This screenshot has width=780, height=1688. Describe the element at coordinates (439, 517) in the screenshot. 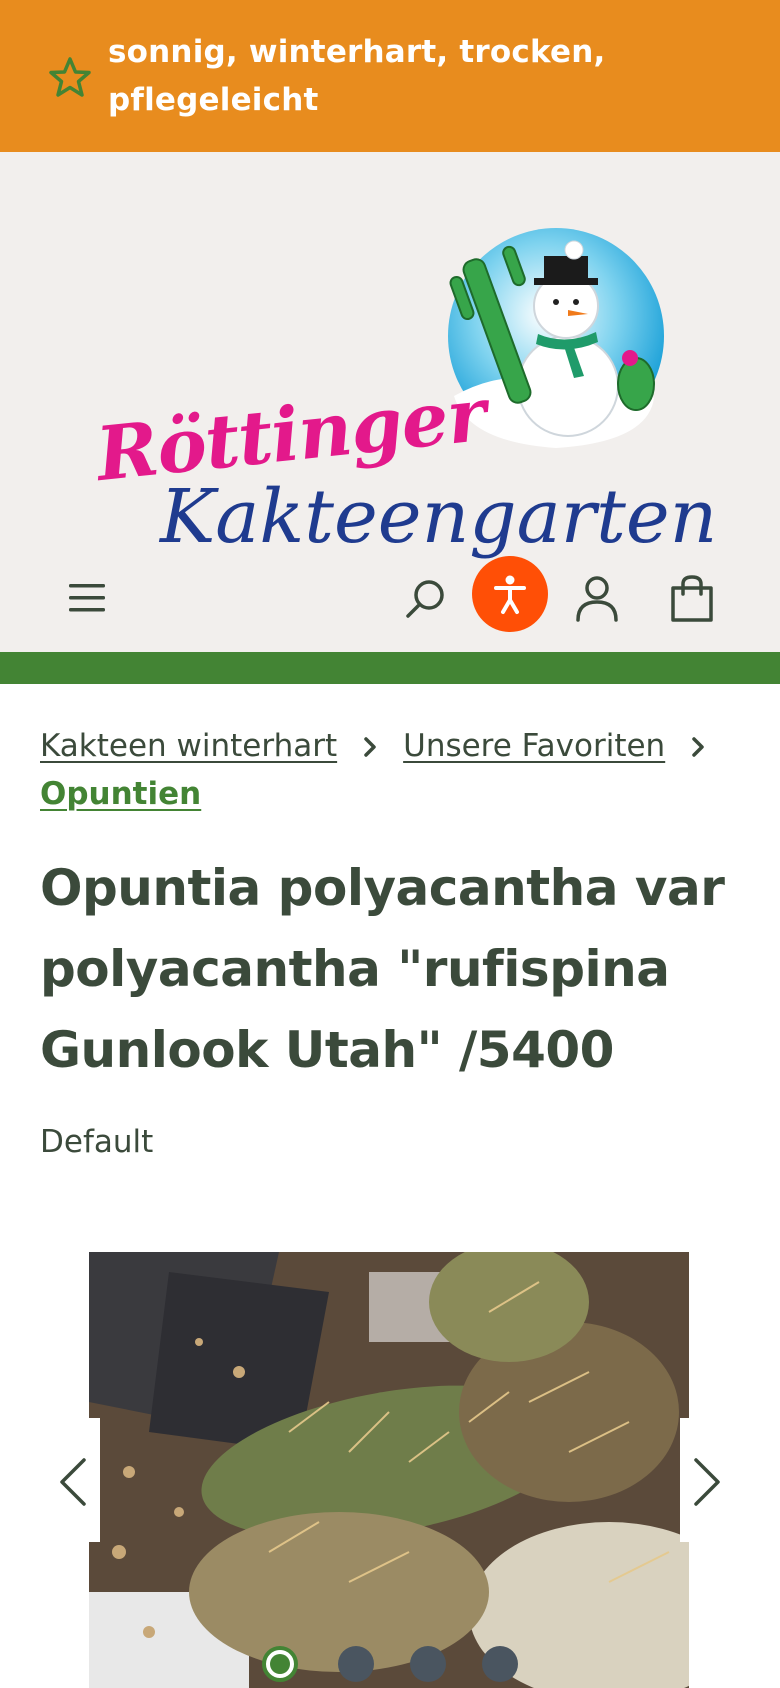

I see `logo-text-kakteengarten: Kakteengarten` at that location.